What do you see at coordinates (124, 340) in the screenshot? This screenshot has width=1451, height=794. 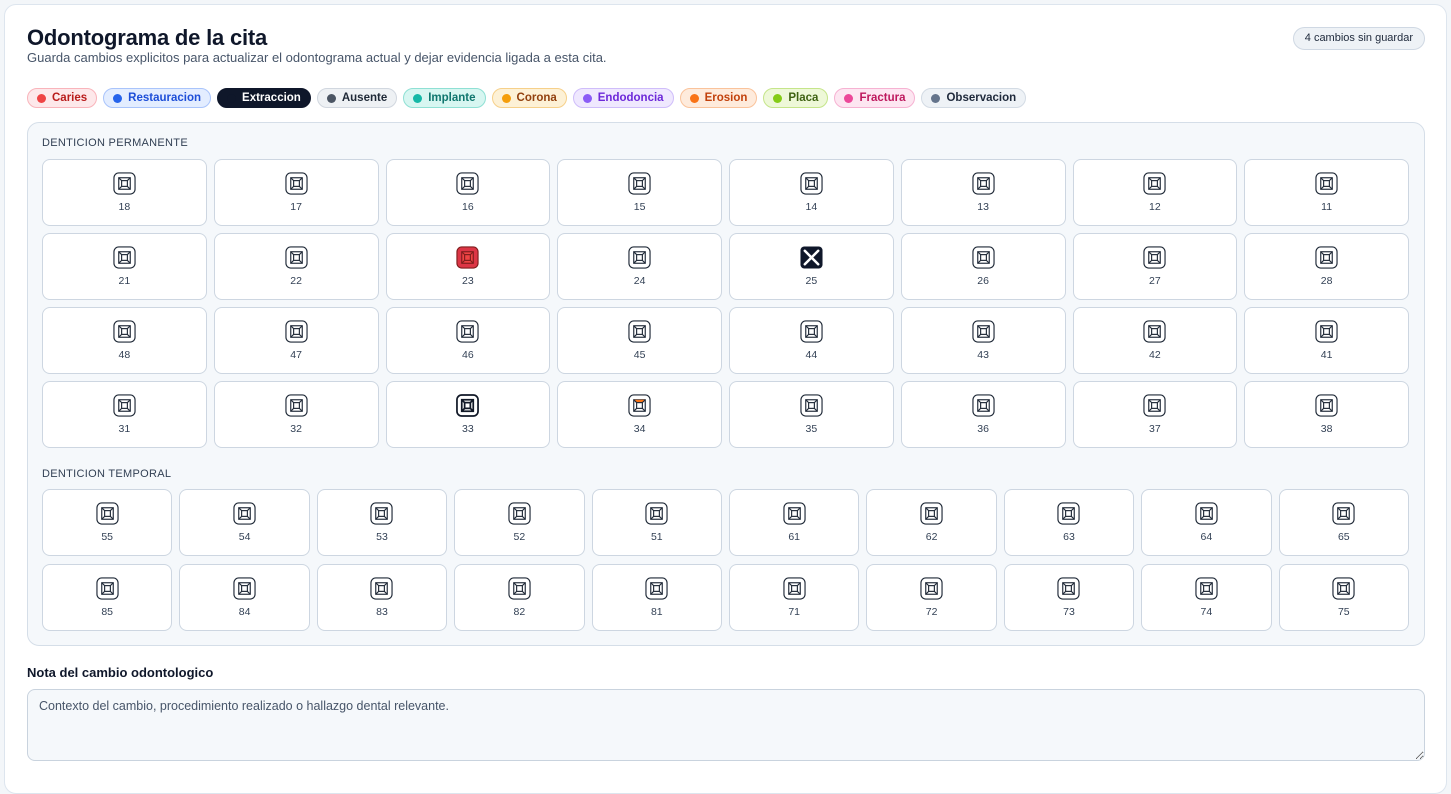 I see `tooth-48: 48` at bounding box center [124, 340].